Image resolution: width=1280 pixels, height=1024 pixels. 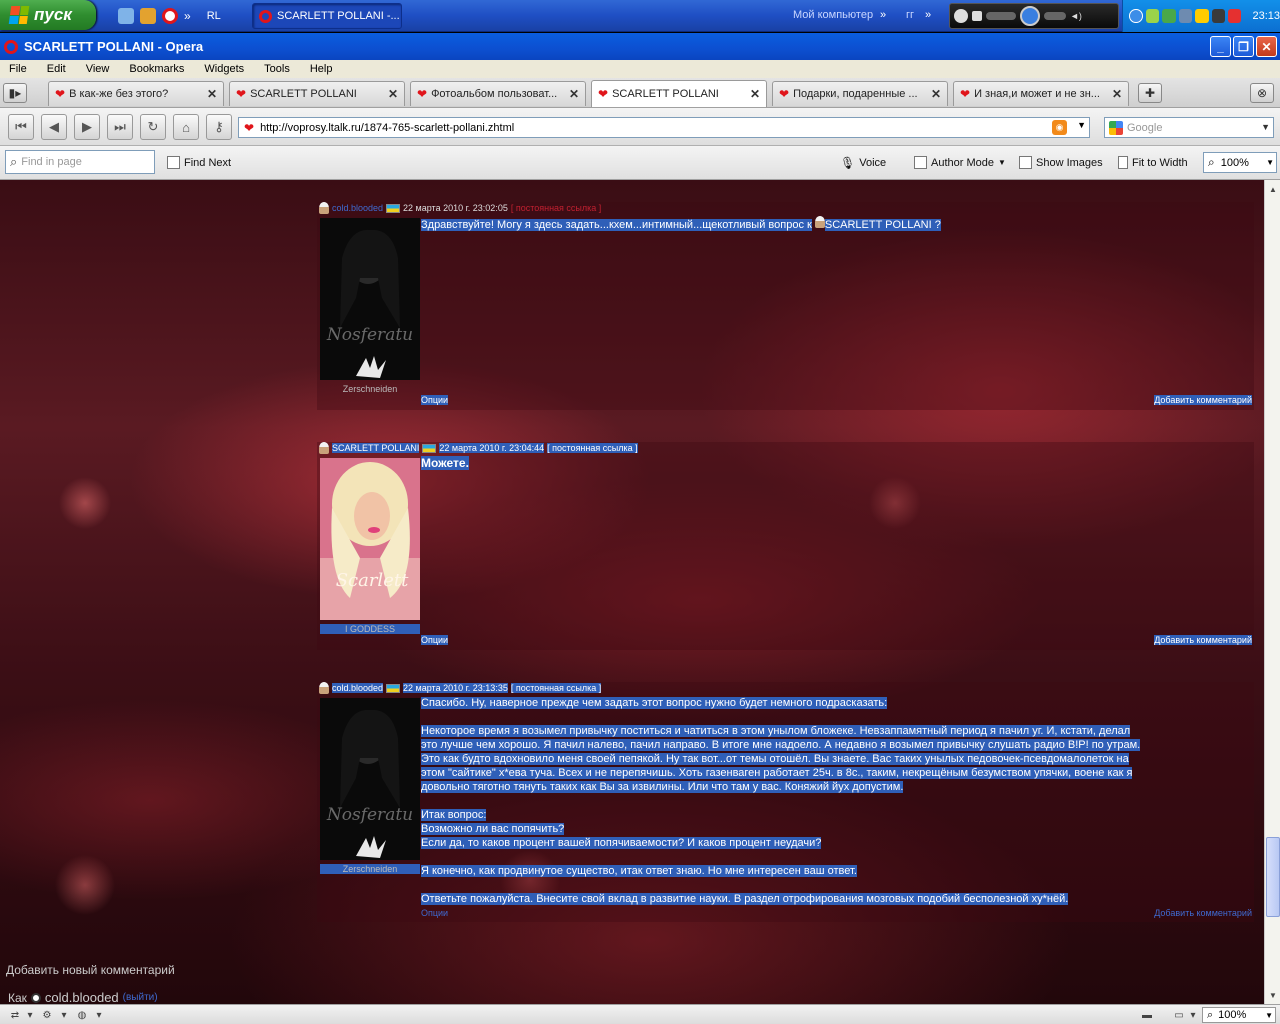 What do you see at coordinates (1179, 1015) in the screenshot?
I see `view-icon: ▭` at bounding box center [1179, 1015].